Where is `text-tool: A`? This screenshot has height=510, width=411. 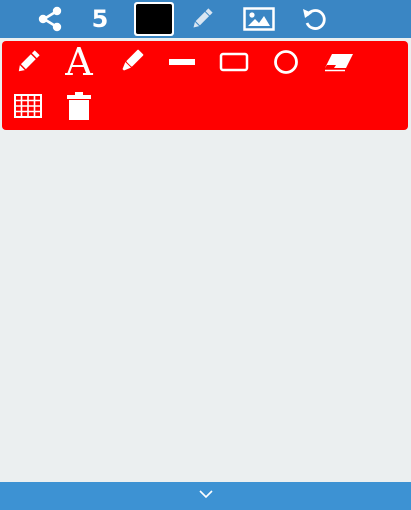 text-tool: A is located at coordinates (79, 62).